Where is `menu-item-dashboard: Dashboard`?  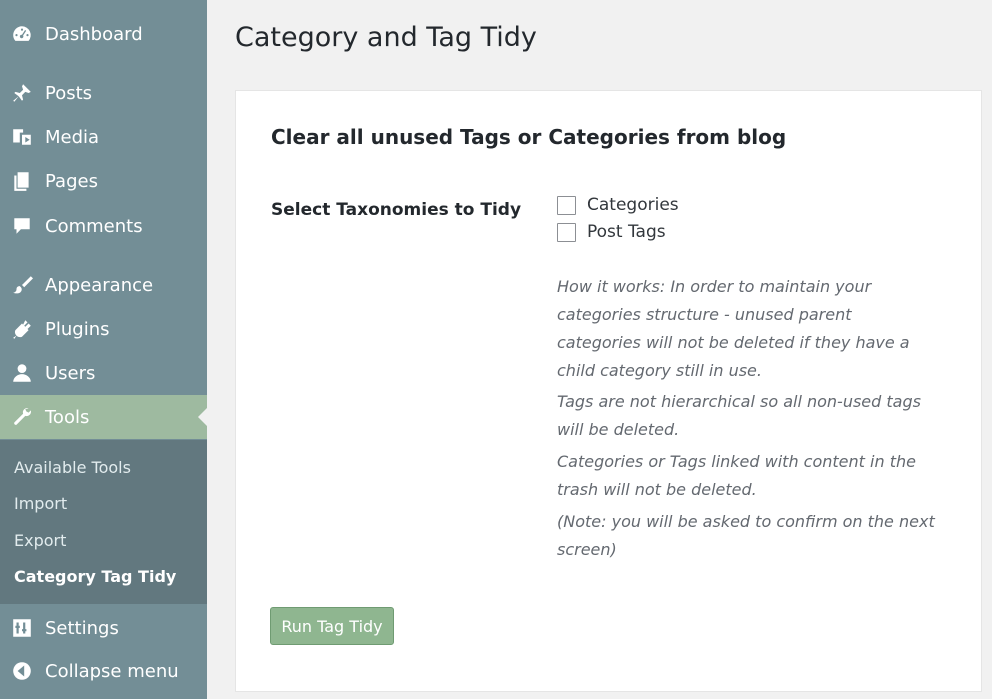
menu-item-dashboard: Dashboard is located at coordinates (103, 34).